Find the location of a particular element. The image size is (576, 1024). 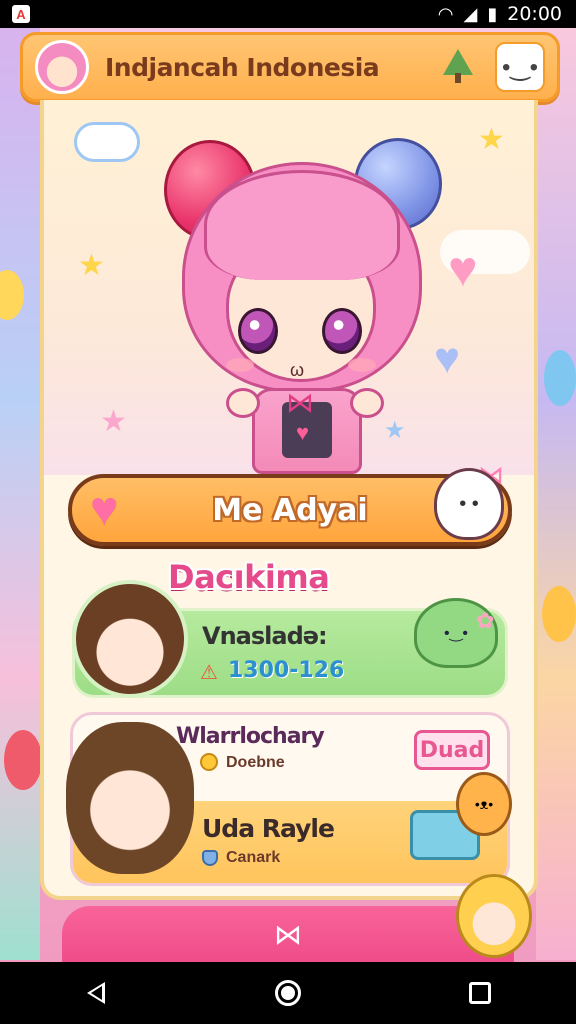

right-hand is located at coordinates (367, 403).